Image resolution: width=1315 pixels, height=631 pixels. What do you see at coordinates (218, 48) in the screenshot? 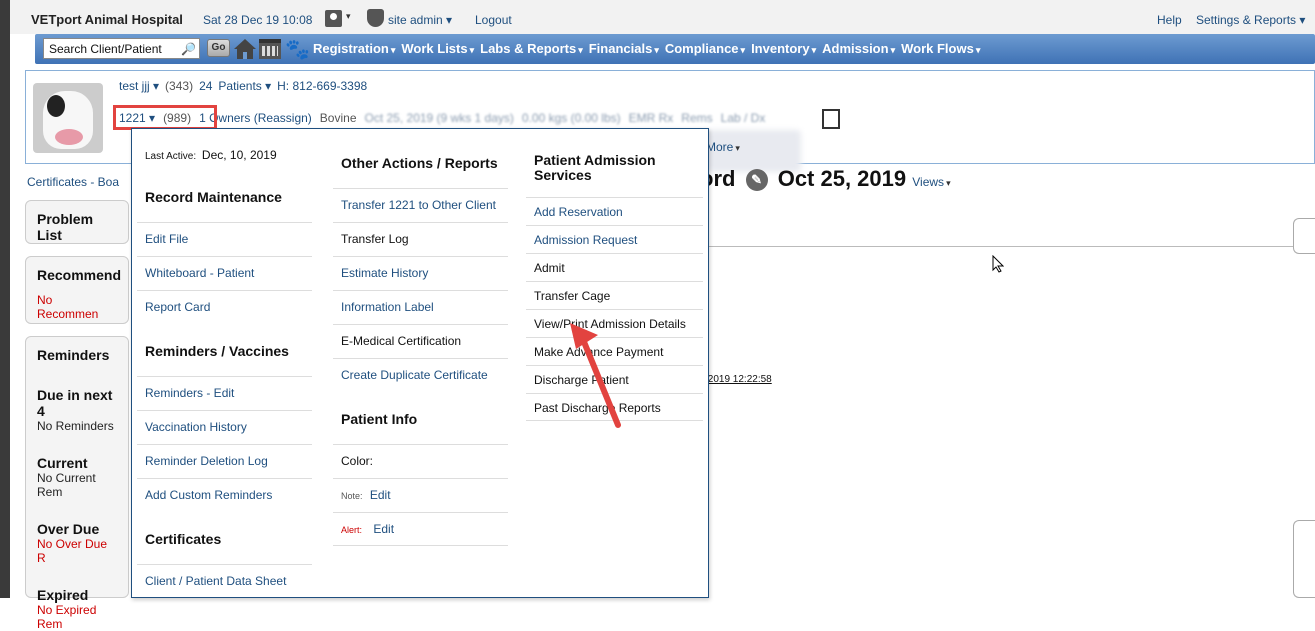
I see `go-button: Go` at bounding box center [218, 48].